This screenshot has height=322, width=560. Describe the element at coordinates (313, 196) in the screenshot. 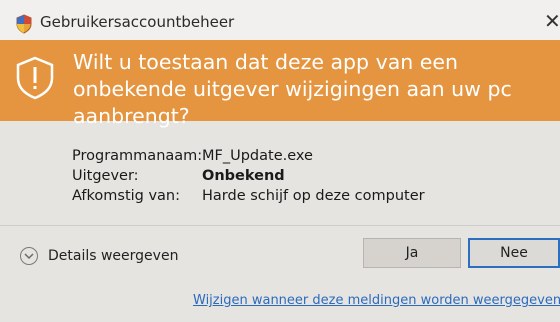

I see `origin-value: Harde schijf op deze computer` at that location.